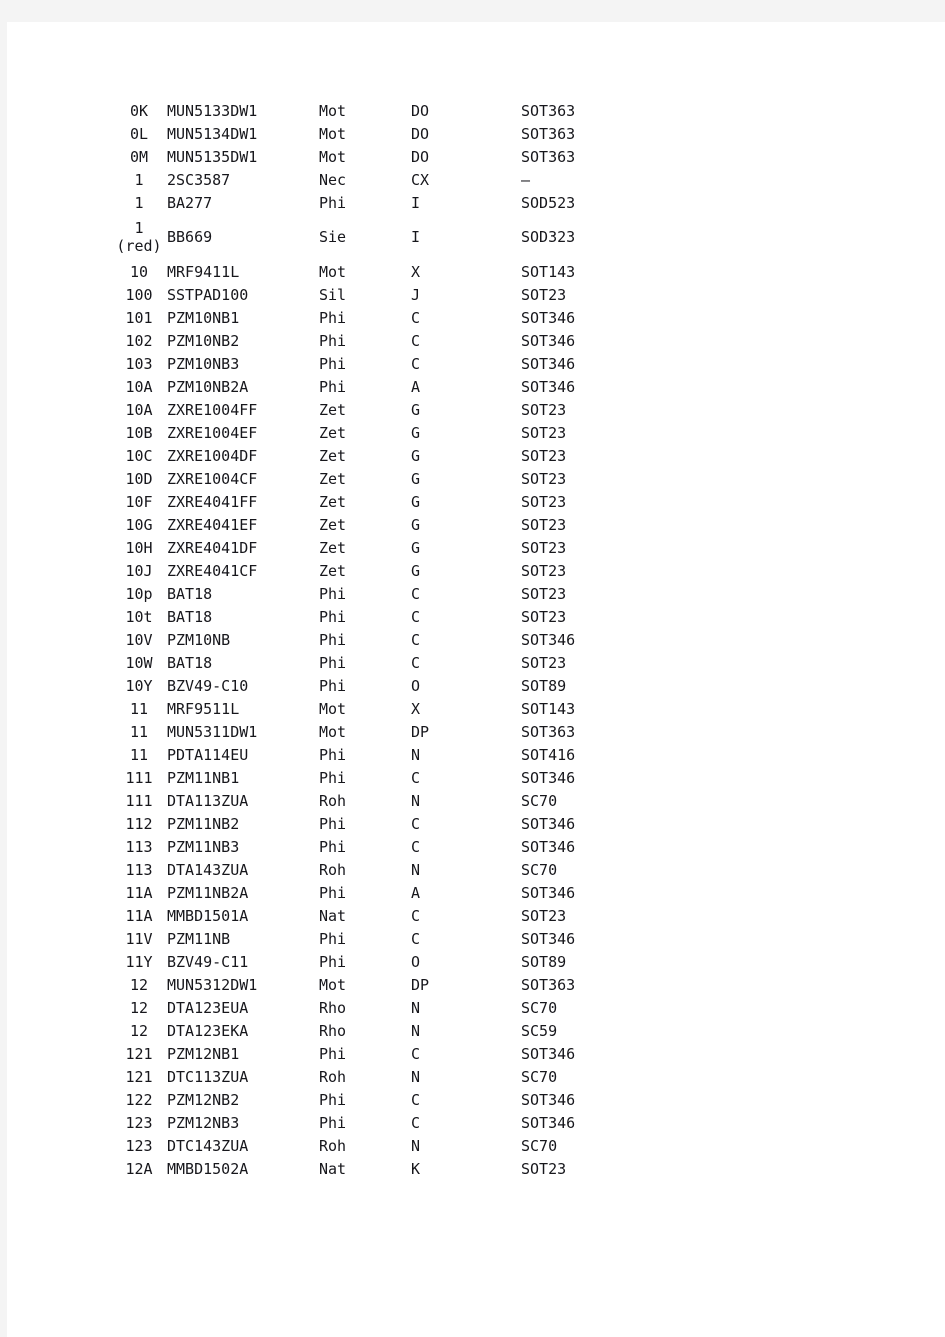 The height and width of the screenshot is (1337, 945). Describe the element at coordinates (139, 110) in the screenshot. I see `cell-code: 0K` at that location.